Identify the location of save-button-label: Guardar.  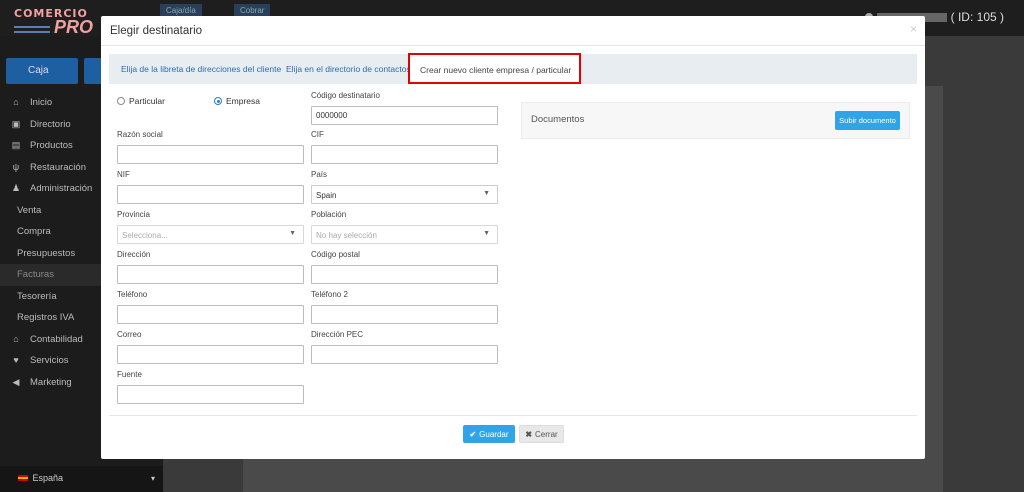
(494, 434).